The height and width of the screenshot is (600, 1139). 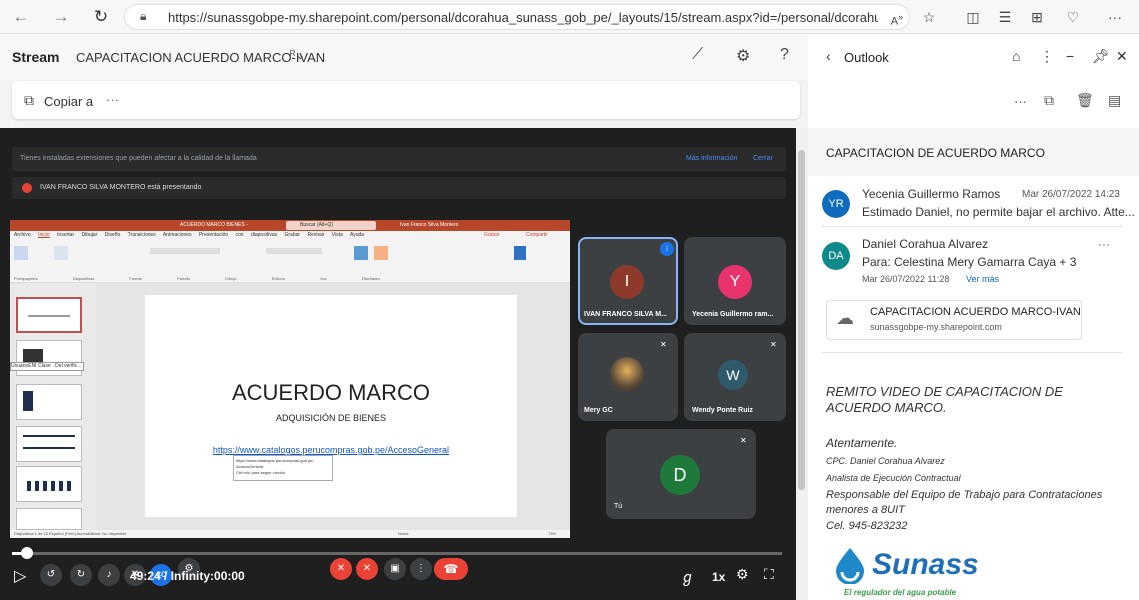 What do you see at coordinates (969, 262) in the screenshot?
I see `msg2-recipients: Para: Celestina Mery Gamarra Caya + 3` at bounding box center [969, 262].